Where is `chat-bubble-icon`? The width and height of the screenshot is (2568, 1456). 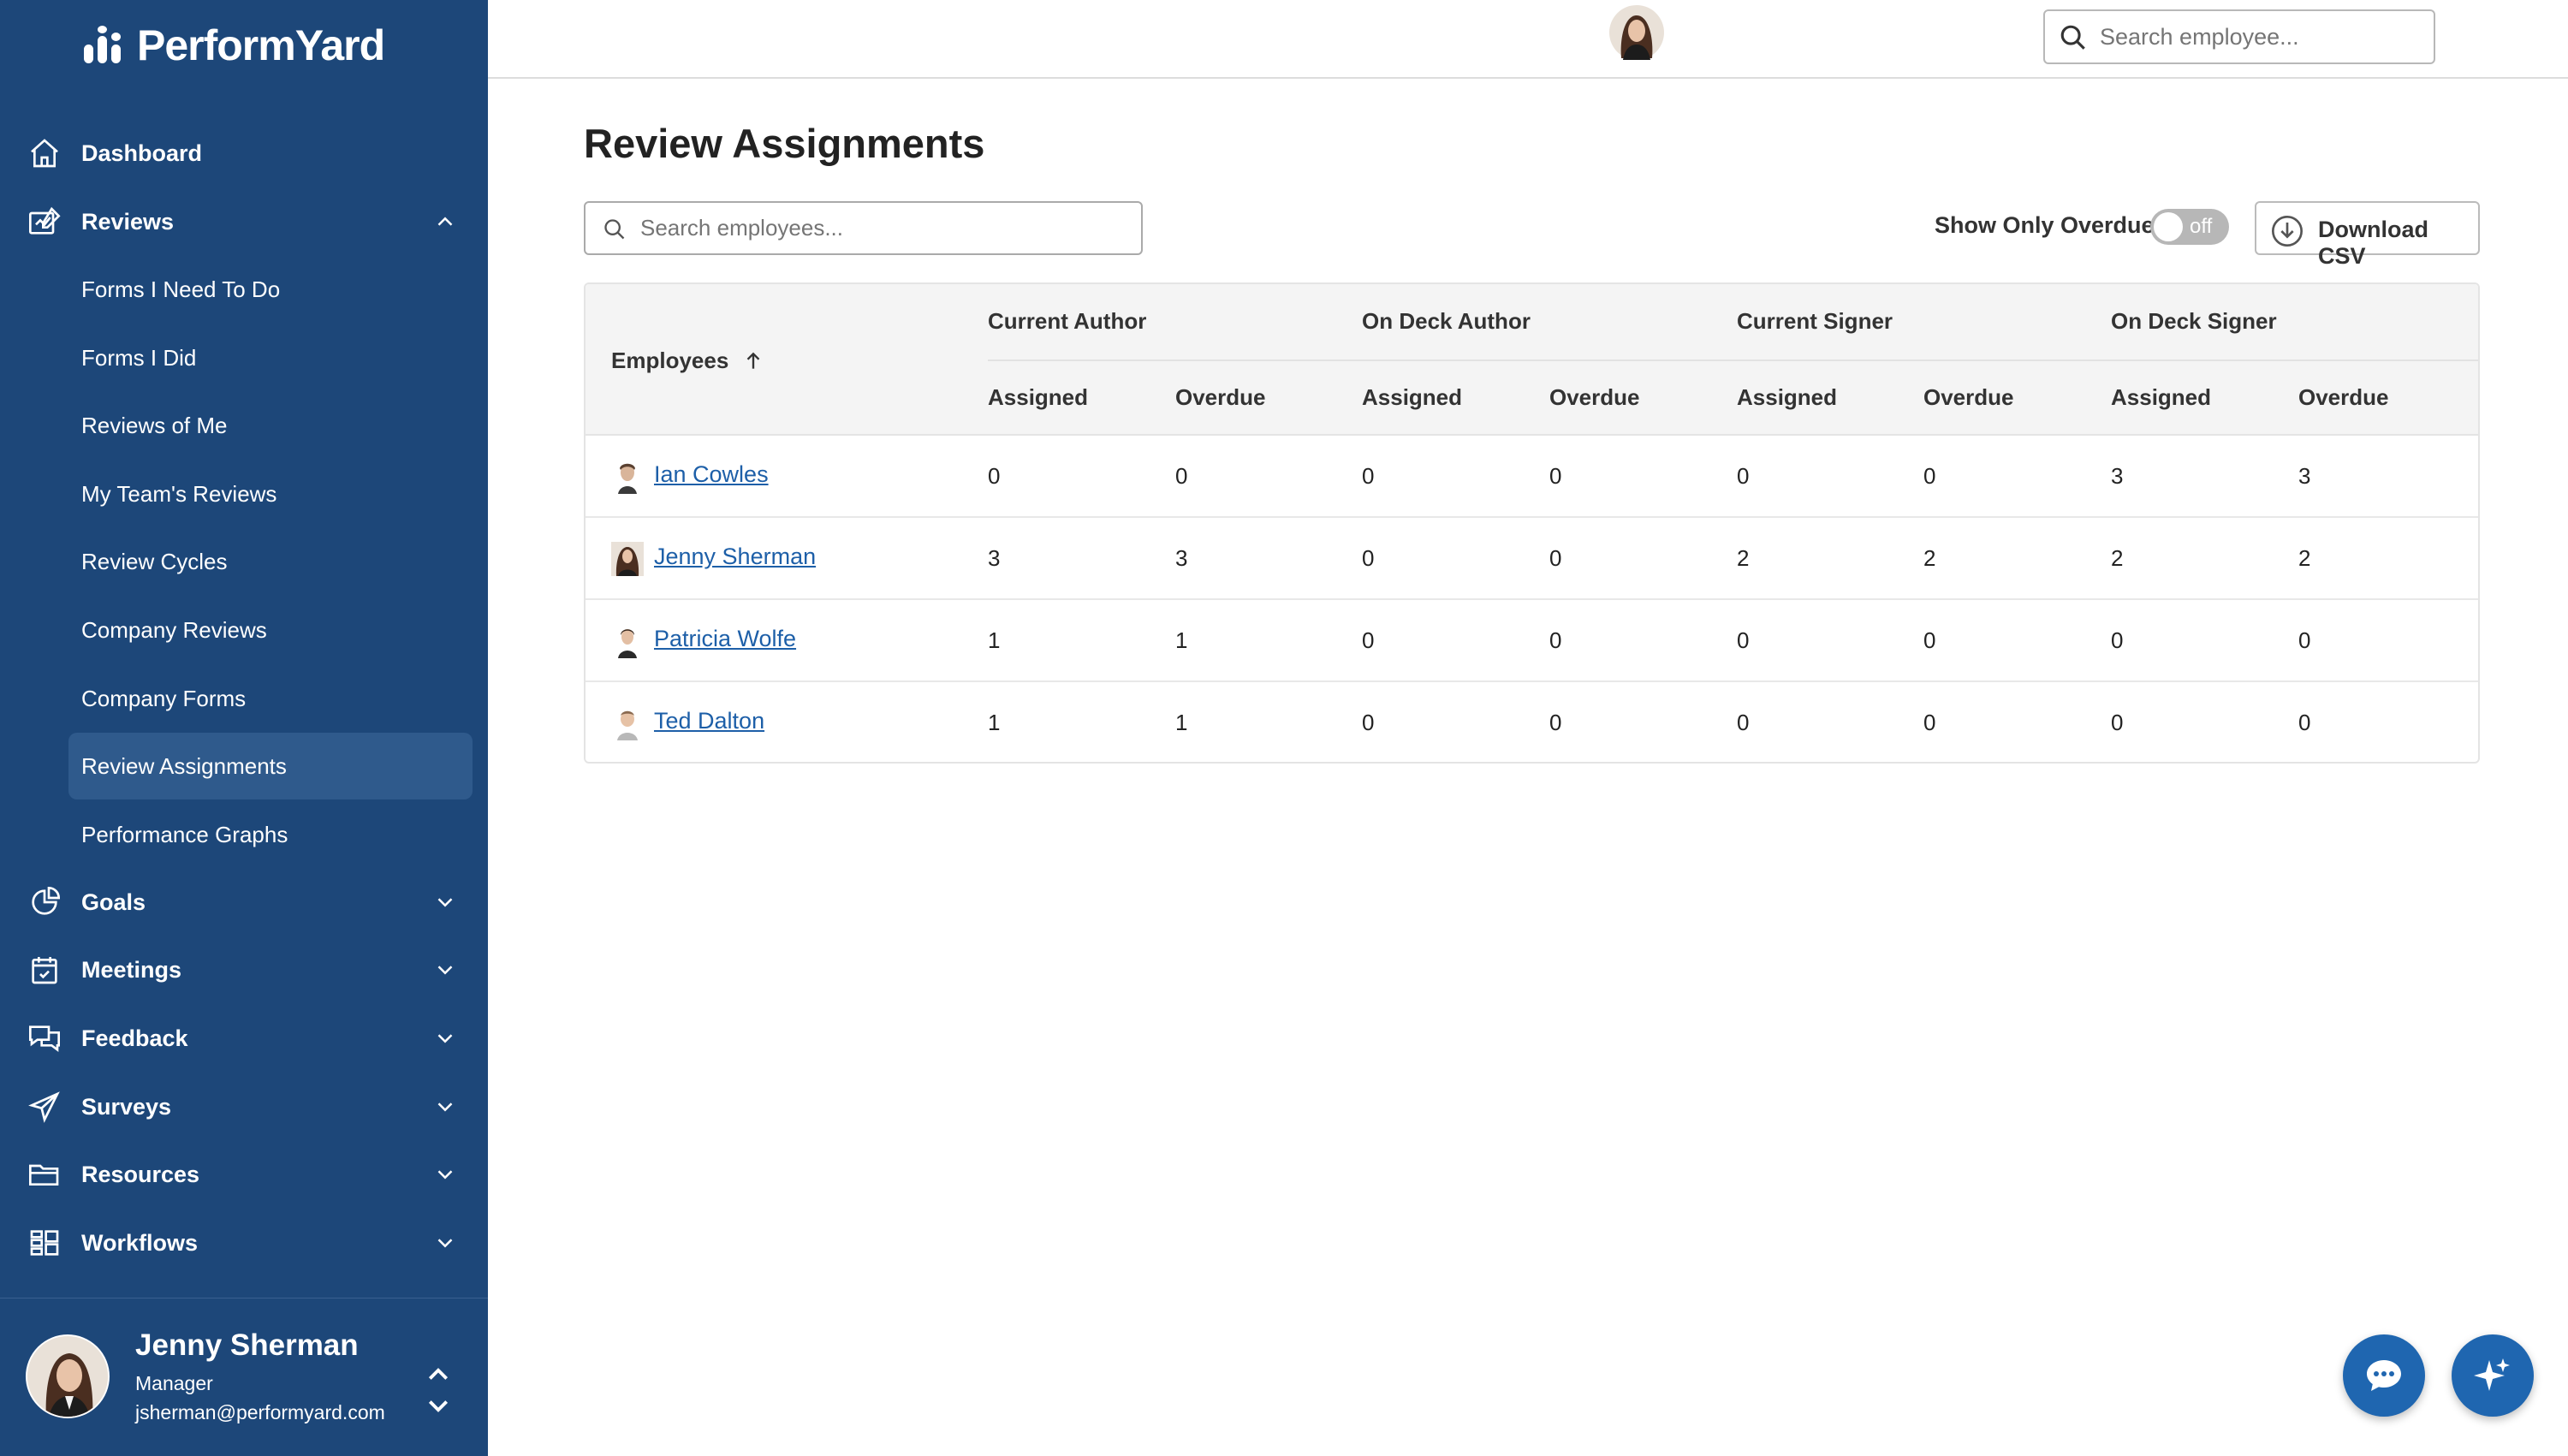
chat-bubble-icon is located at coordinates (2384, 1375).